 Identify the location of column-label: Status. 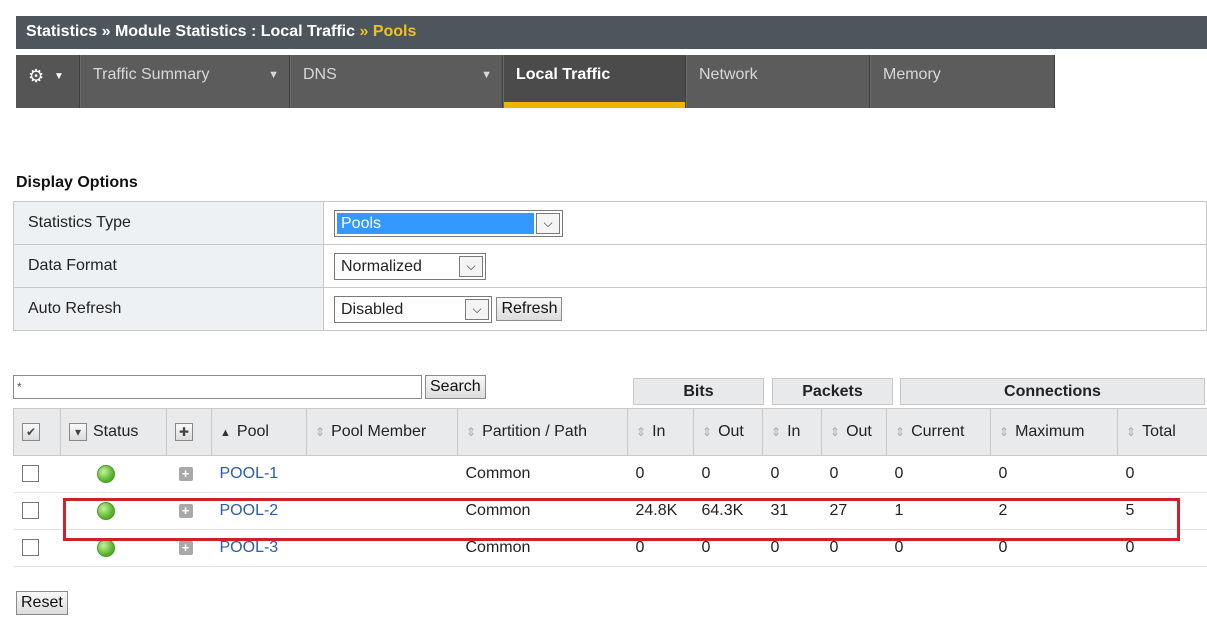
(116, 432).